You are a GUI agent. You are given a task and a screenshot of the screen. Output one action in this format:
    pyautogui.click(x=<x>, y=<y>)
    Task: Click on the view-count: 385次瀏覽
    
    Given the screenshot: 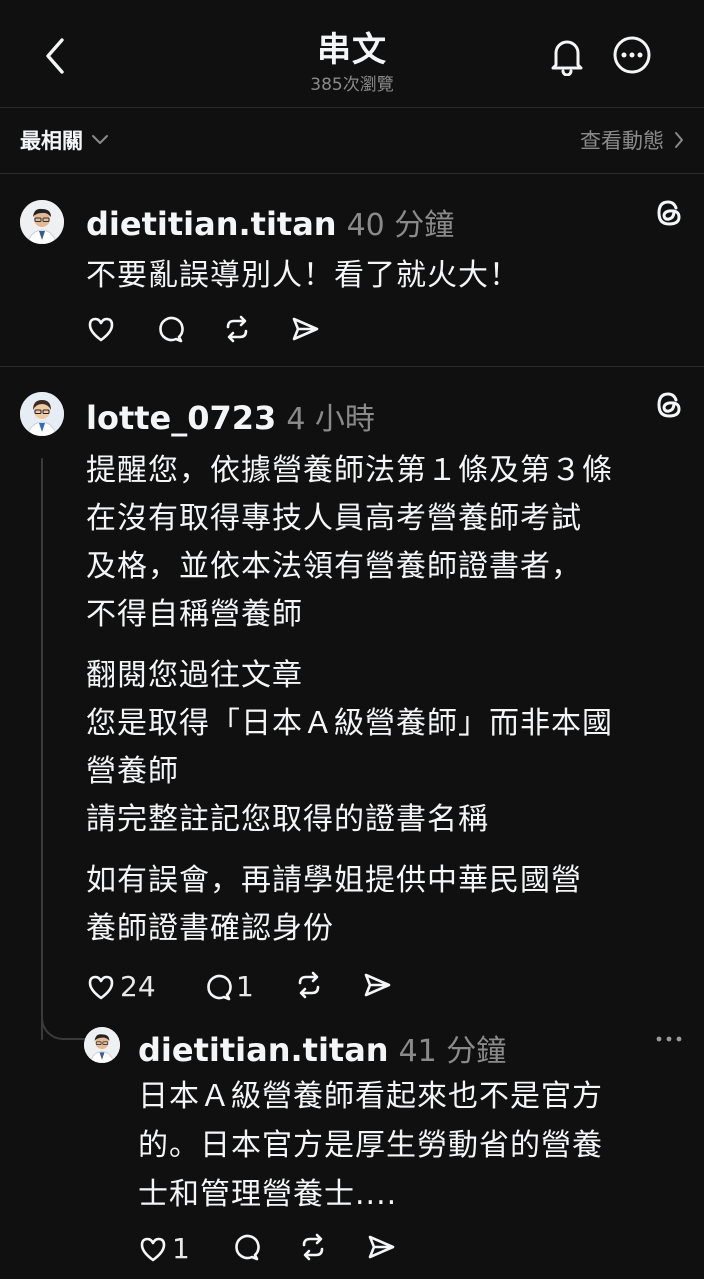 What is the action you would take?
    pyautogui.click(x=352, y=85)
    